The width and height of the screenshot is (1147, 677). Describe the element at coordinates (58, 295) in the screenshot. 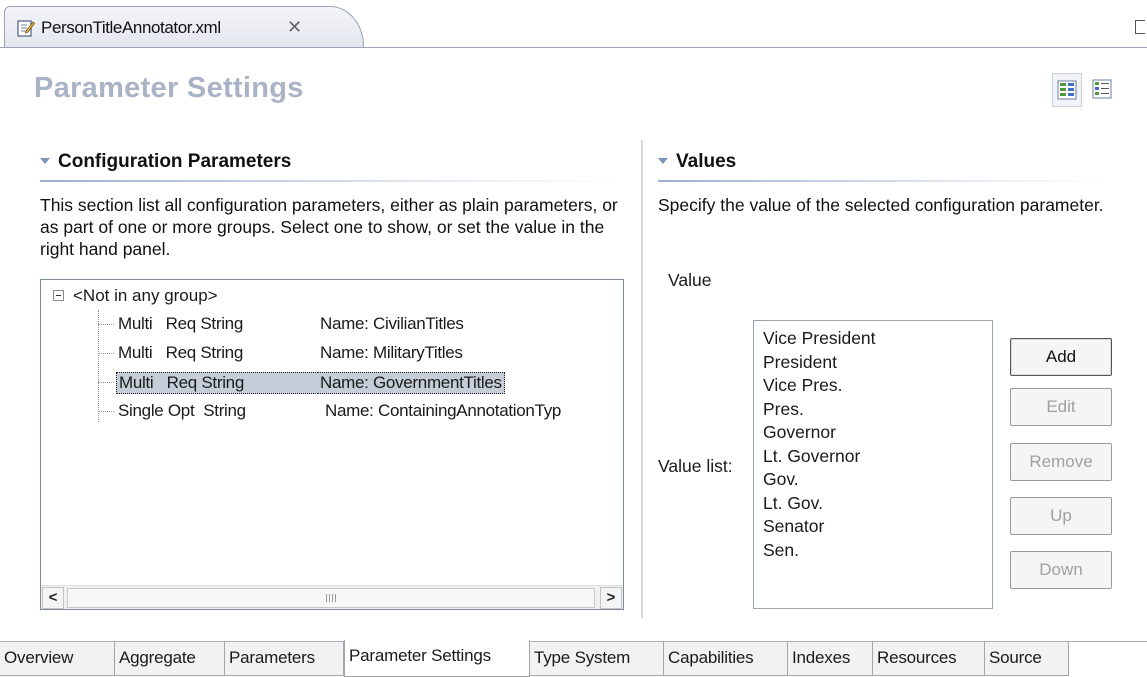

I see `tree-collapse-icon` at that location.